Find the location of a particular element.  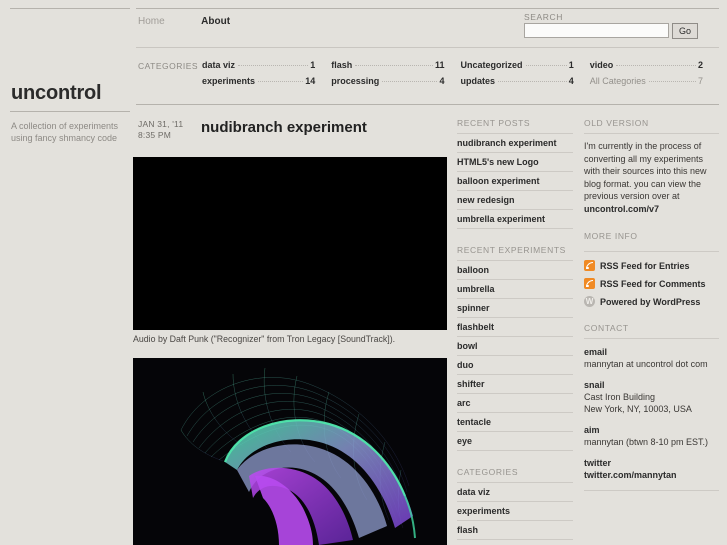

categories-strip-label: CATEGORIES is located at coordinates (168, 66).